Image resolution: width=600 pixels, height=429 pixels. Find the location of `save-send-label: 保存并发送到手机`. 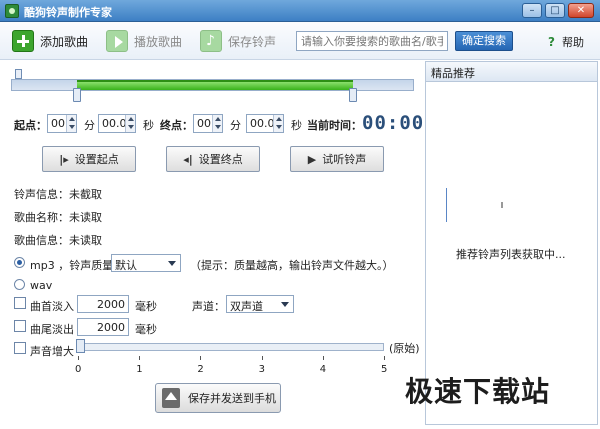

save-send-label: 保存并发送到手机 is located at coordinates (232, 398).